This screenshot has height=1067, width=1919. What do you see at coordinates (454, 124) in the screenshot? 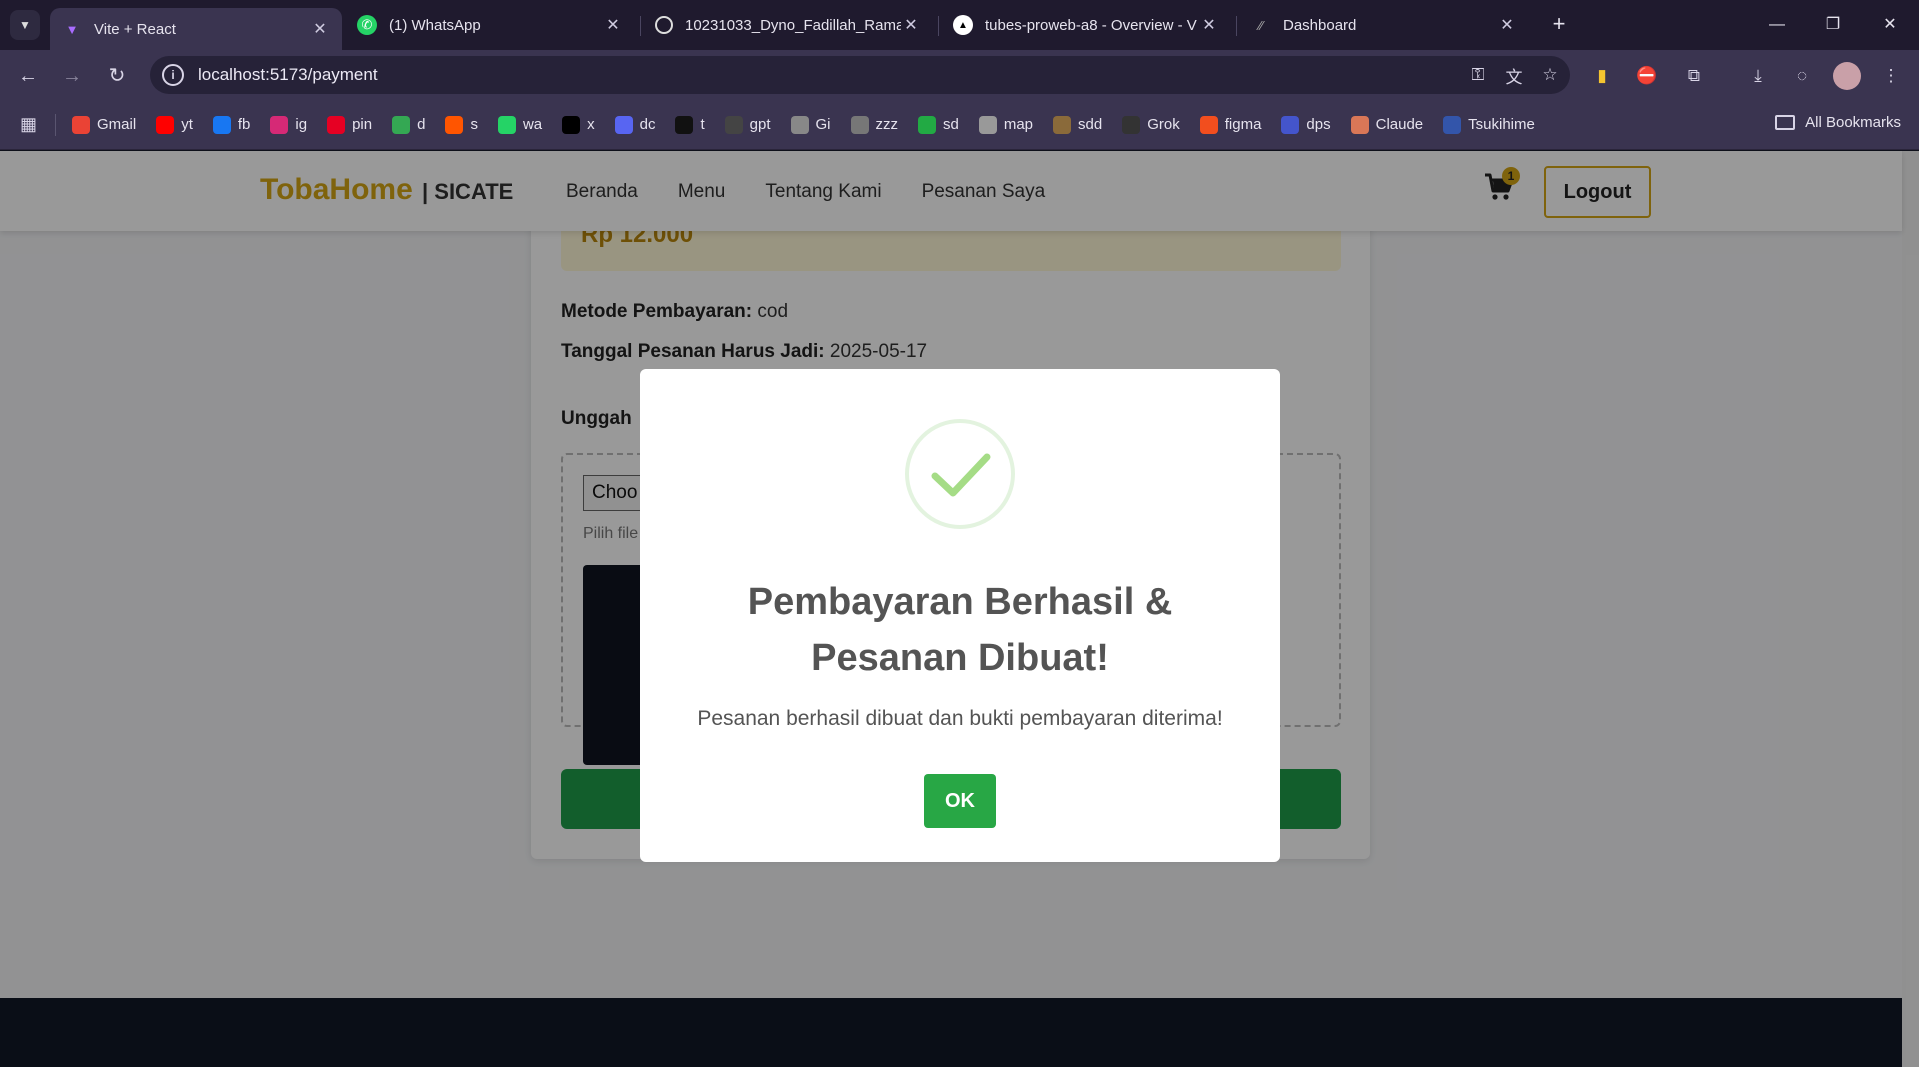
I see `soundcloud-icon` at bounding box center [454, 124].